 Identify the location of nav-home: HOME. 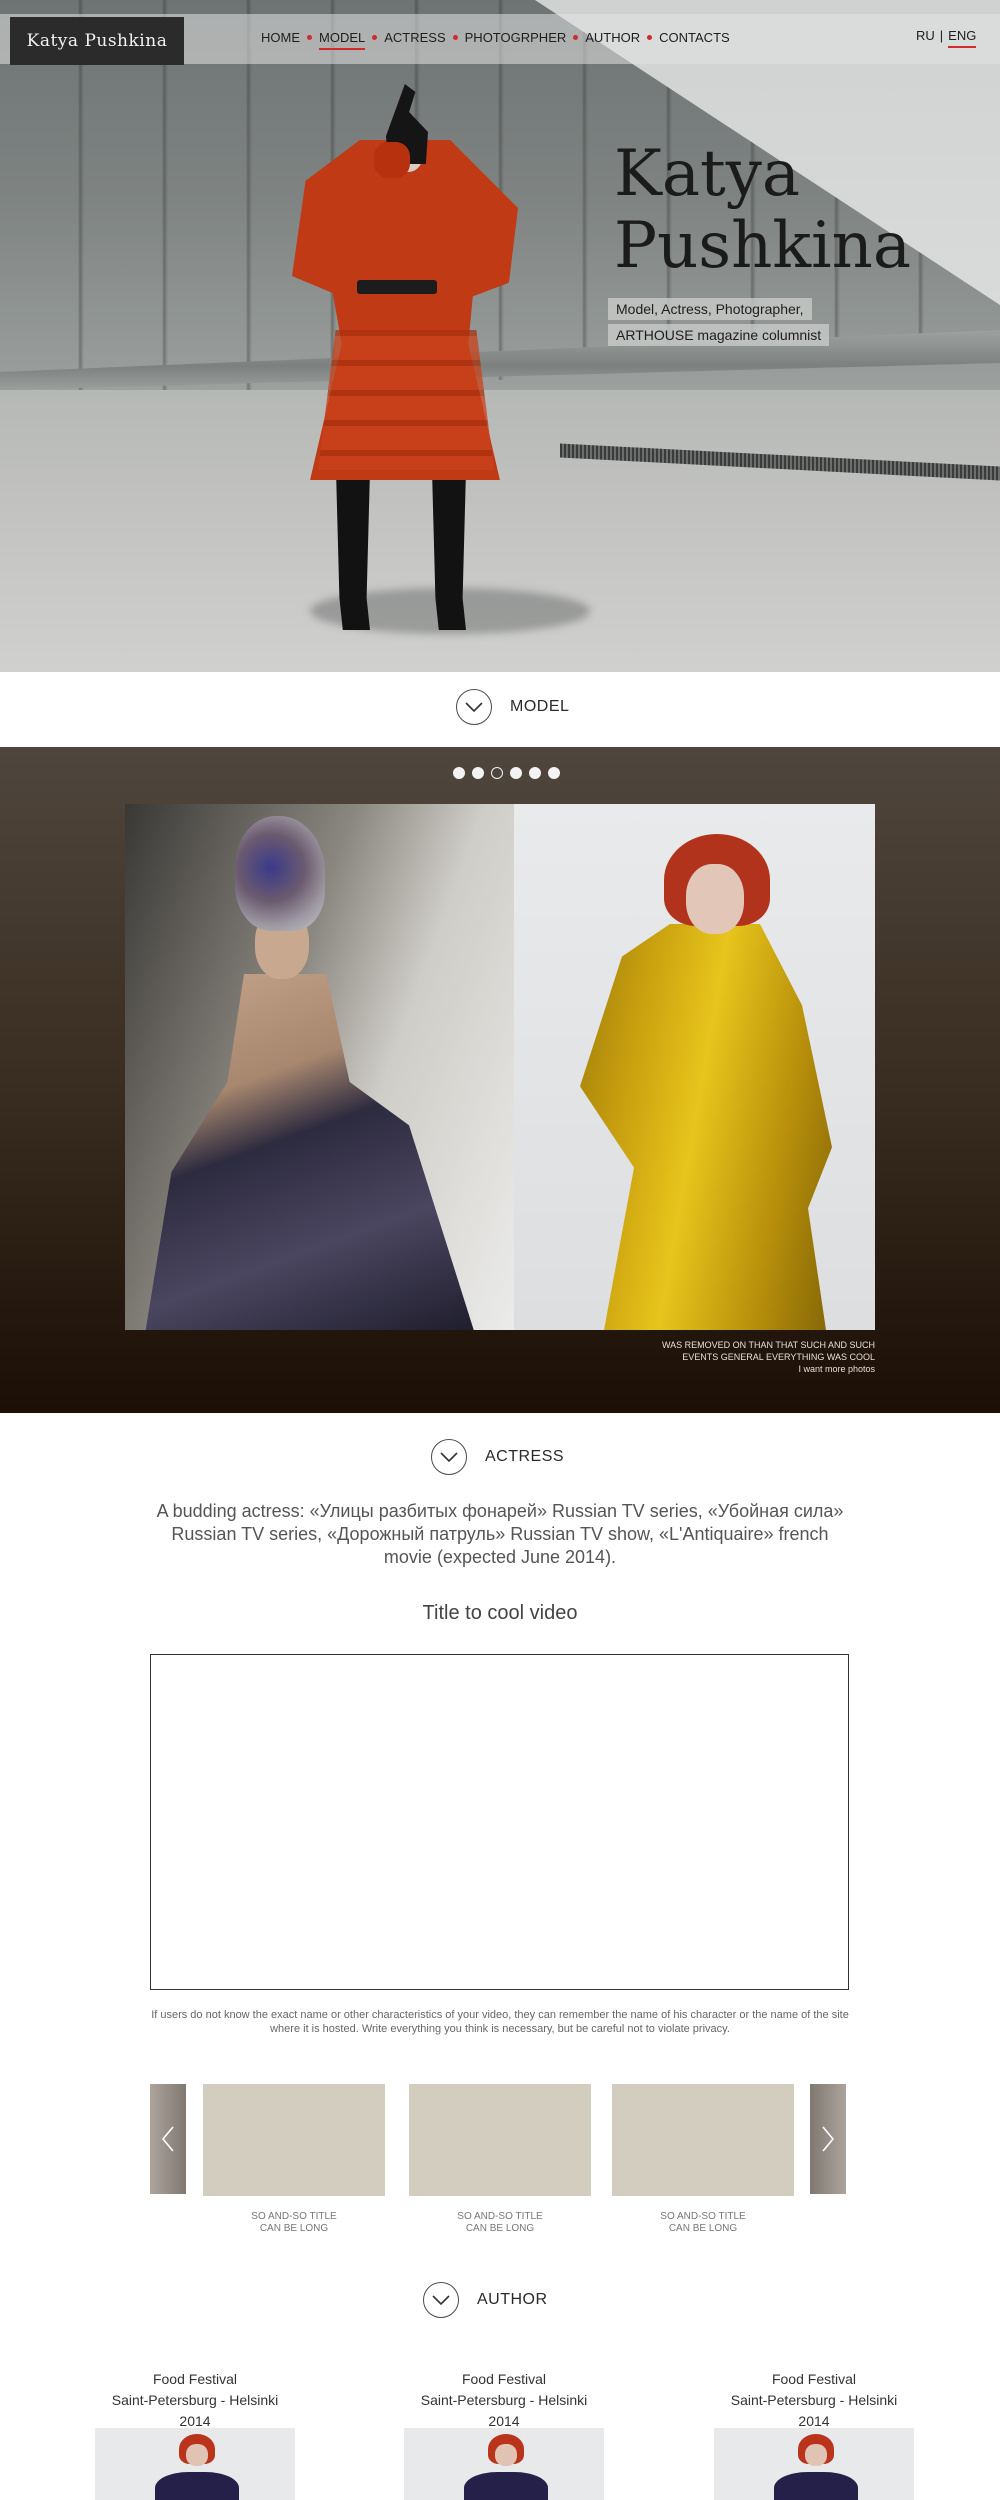
(280, 39).